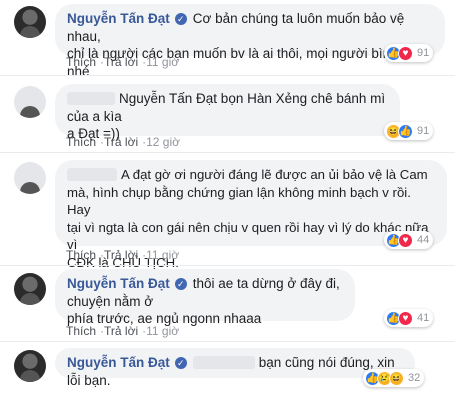 The image size is (455, 402). What do you see at coordinates (423, 240) in the screenshot?
I see `reaction-count: 44` at bounding box center [423, 240].